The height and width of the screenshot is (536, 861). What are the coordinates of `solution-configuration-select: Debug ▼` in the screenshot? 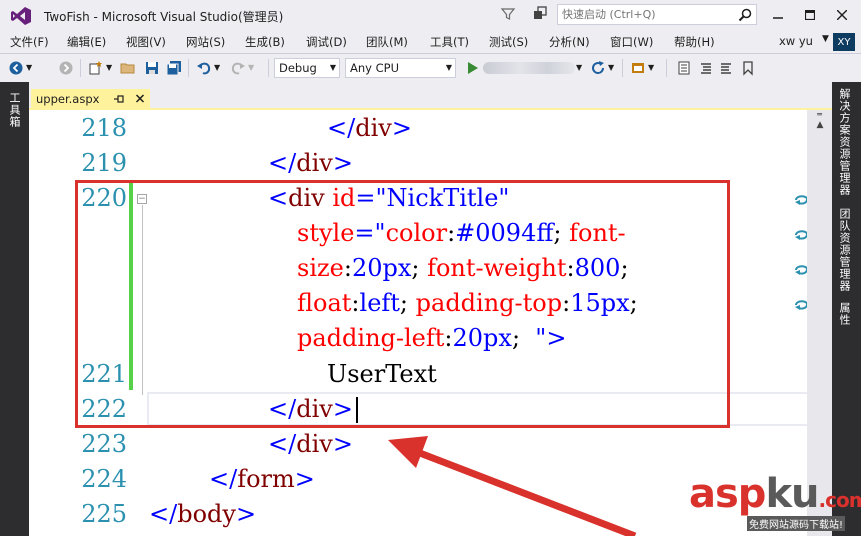 It's located at (307, 68).